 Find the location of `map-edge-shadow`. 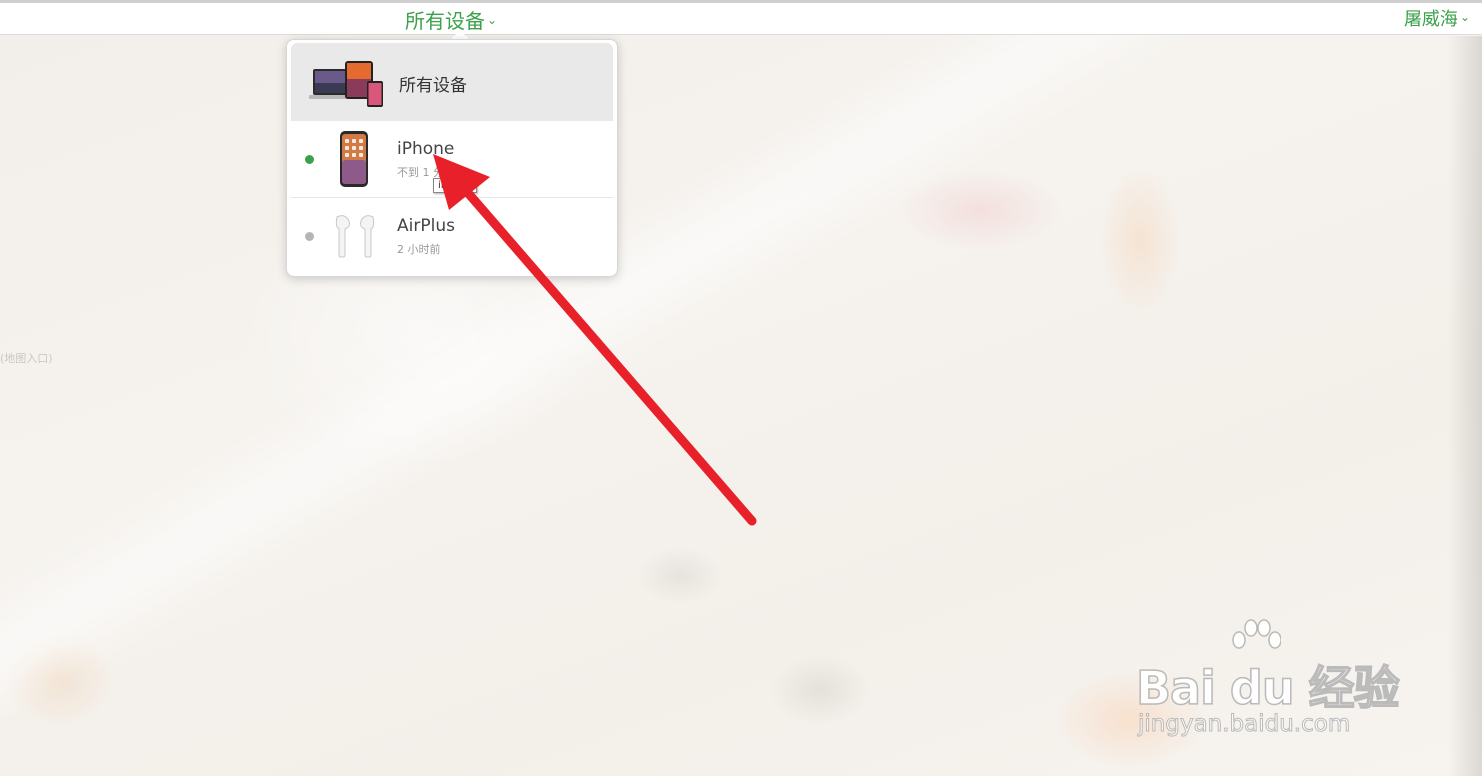

map-edge-shadow is located at coordinates (1465, 406).